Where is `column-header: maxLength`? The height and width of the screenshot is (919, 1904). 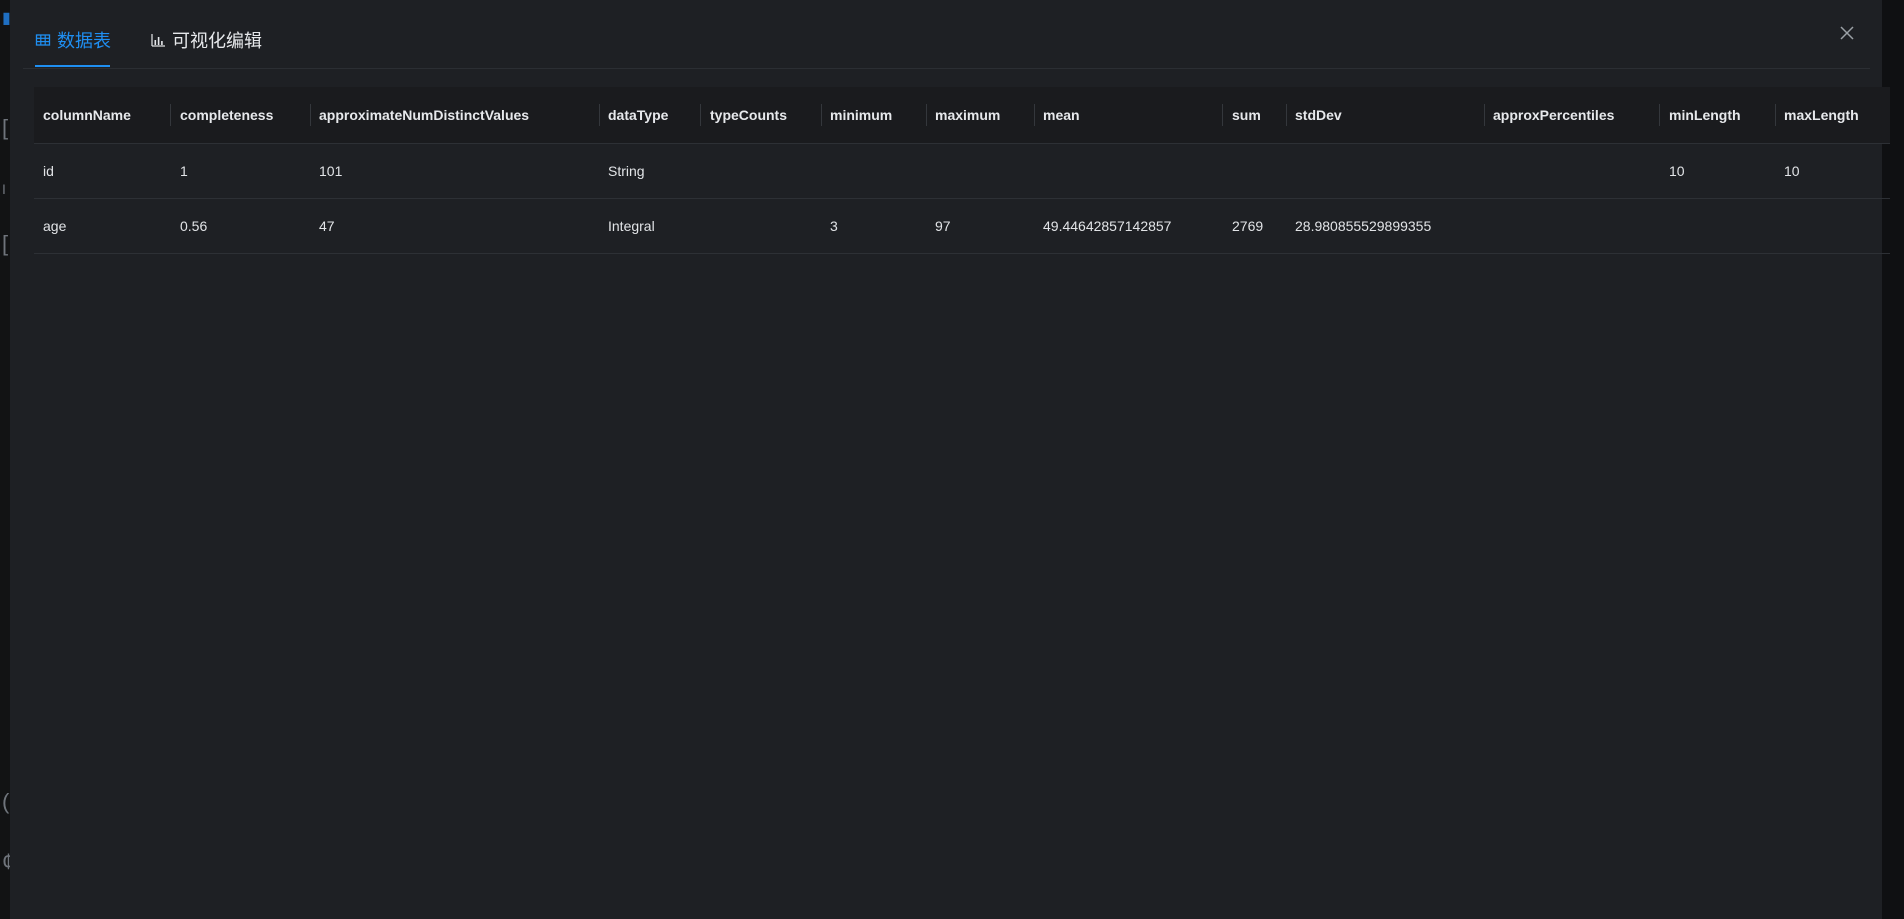
column-header: maxLength is located at coordinates (1832, 115).